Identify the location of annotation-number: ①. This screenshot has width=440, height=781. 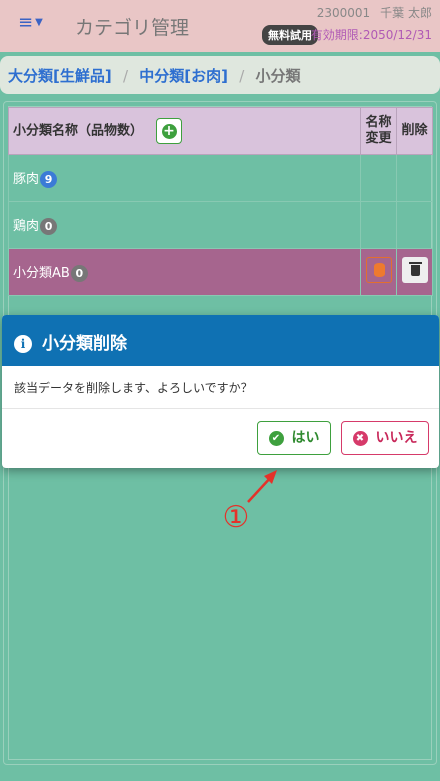
(236, 517).